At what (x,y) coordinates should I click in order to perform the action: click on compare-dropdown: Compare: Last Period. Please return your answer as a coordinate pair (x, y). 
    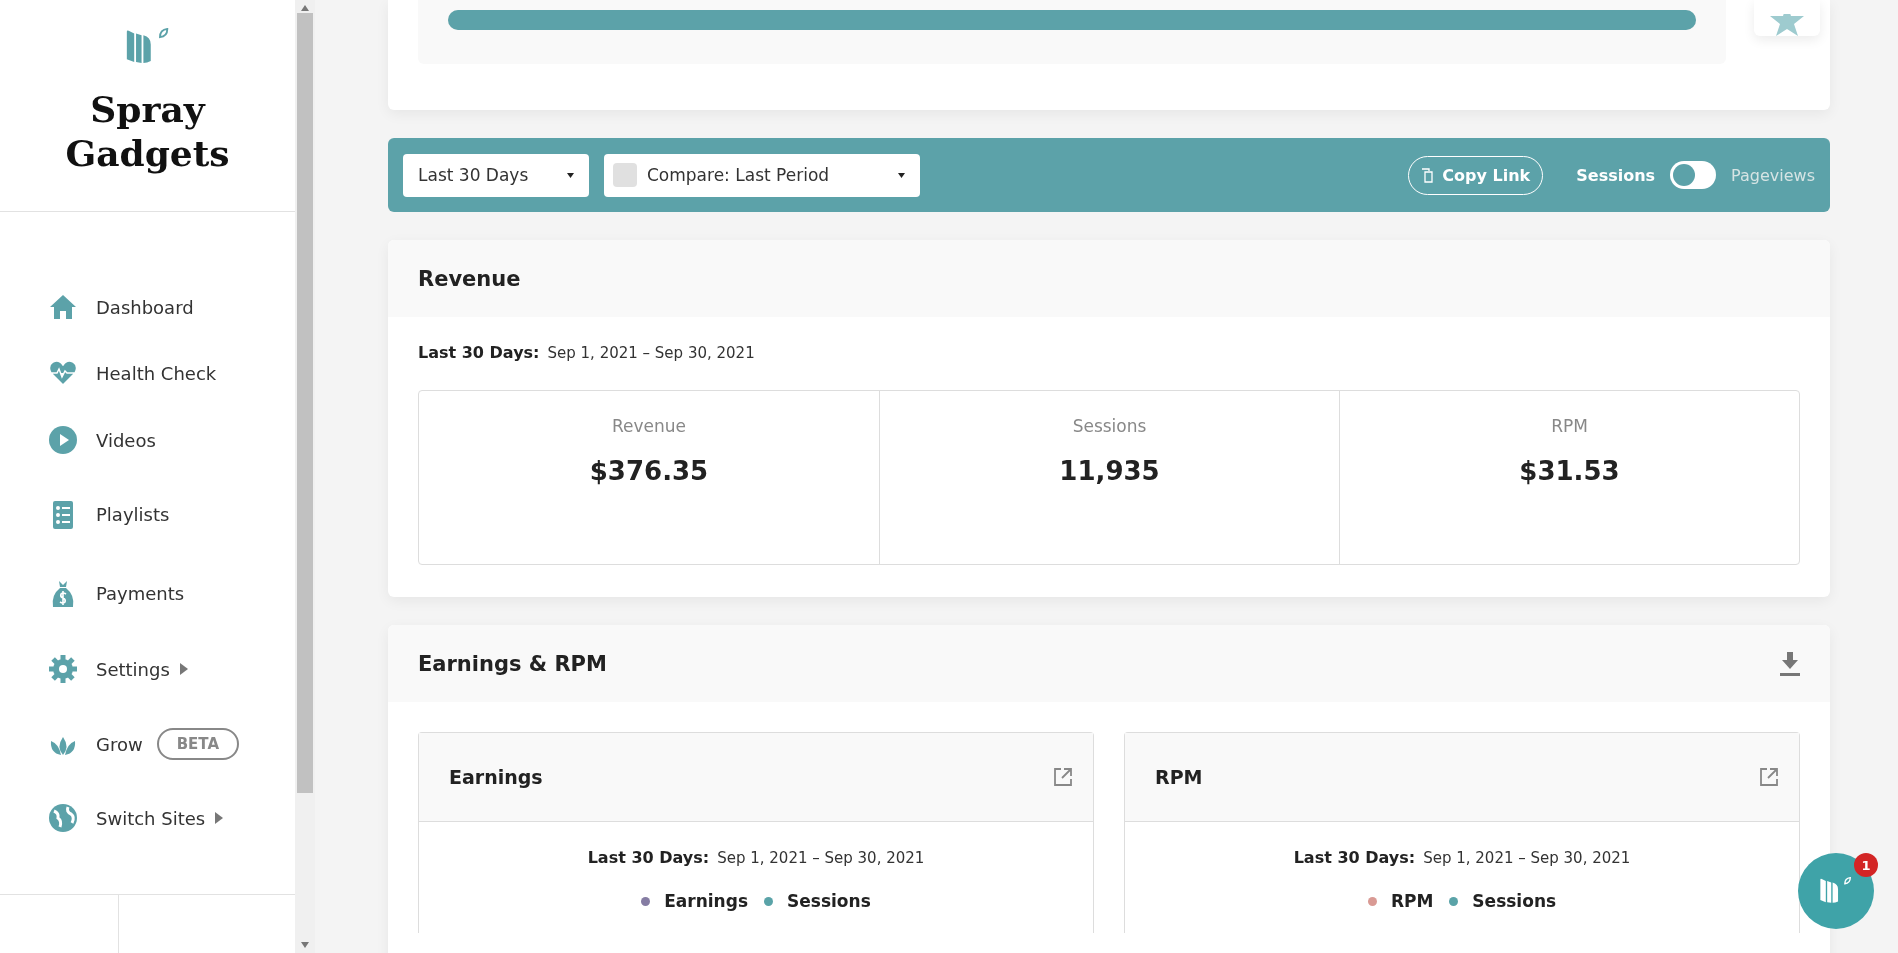
    Looking at the image, I should click on (762, 175).